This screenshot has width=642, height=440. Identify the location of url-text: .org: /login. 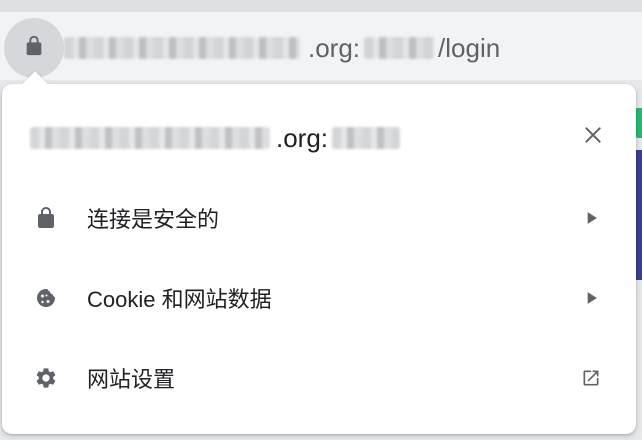
(282, 48).